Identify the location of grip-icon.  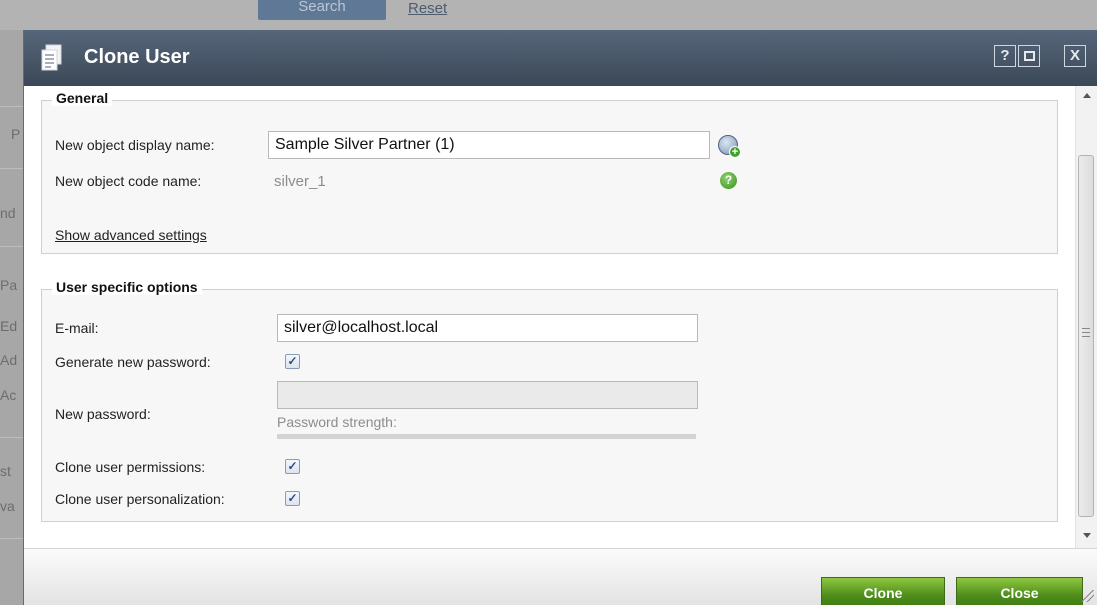
(1086, 332).